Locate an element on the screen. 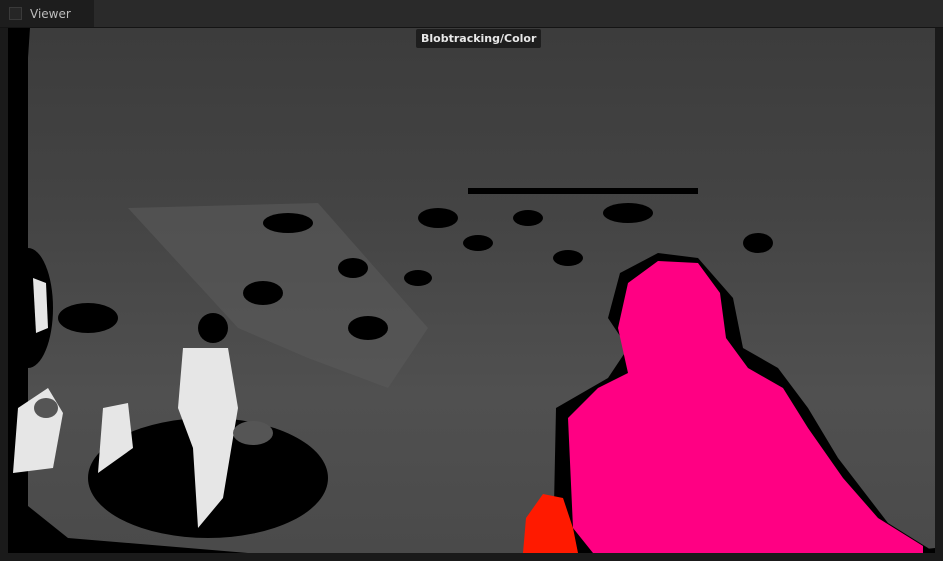 The width and height of the screenshot is (943, 561). viewer-overlay-label: Blobtracking/Color is located at coordinates (479, 38).